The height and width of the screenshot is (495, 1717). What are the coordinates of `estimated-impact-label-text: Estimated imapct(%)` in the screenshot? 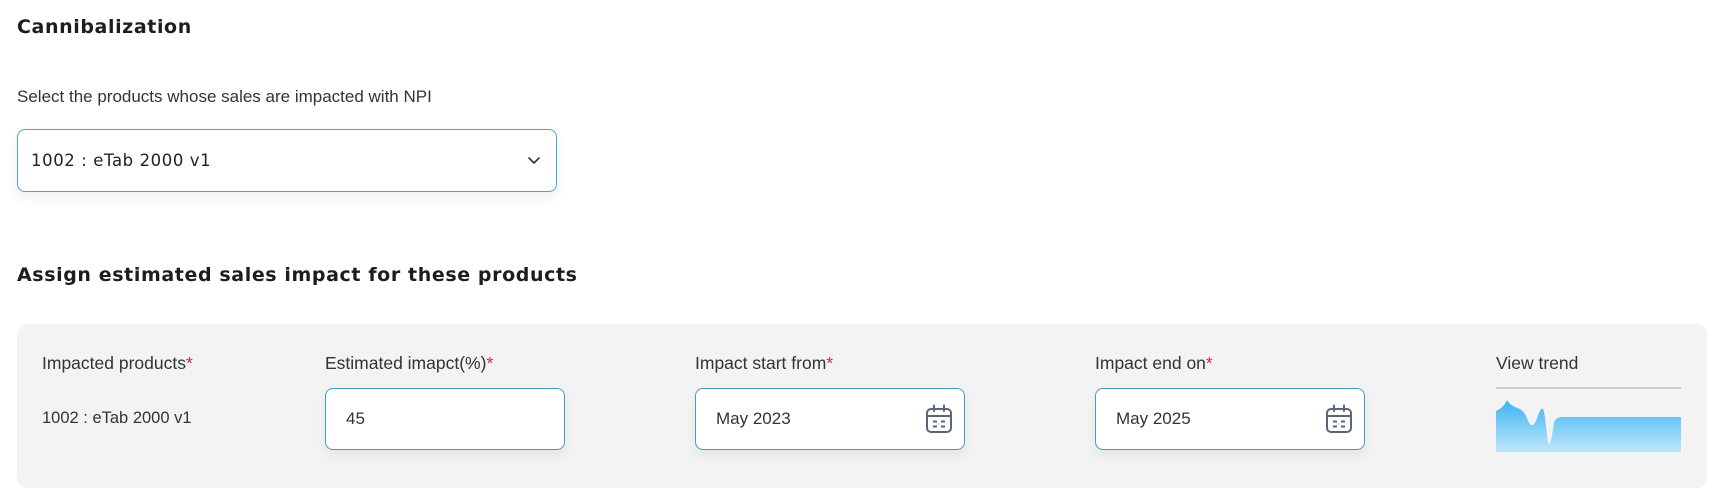 It's located at (406, 363).